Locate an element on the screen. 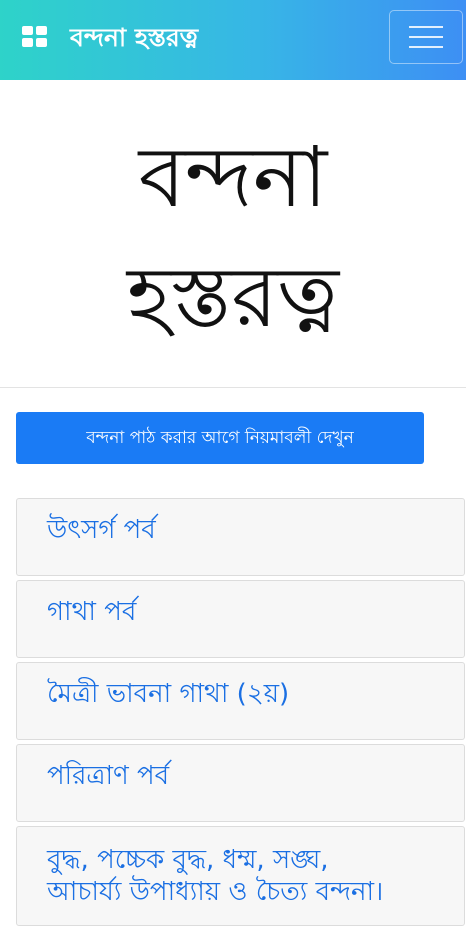  list-item-label-line-1: বুদ্ধ, পচ্চেক বুদ্ধ, ধম্ম, সঙ্ঘ, is located at coordinates (188, 860).